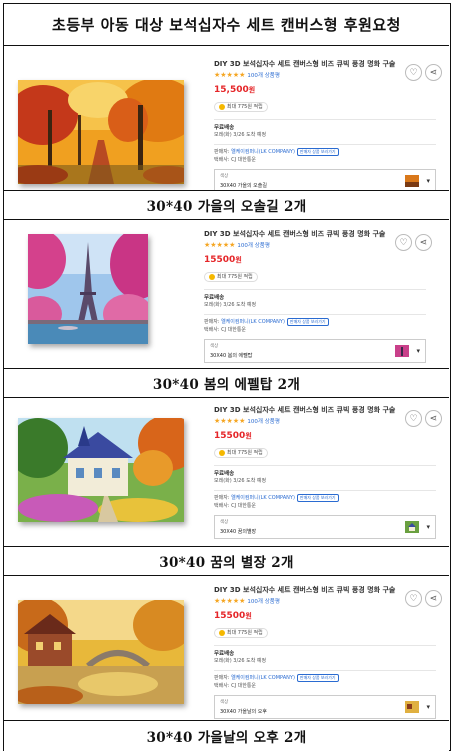 The image size is (454, 754). I want to click on product-image-autumn-path, so click(101, 132).